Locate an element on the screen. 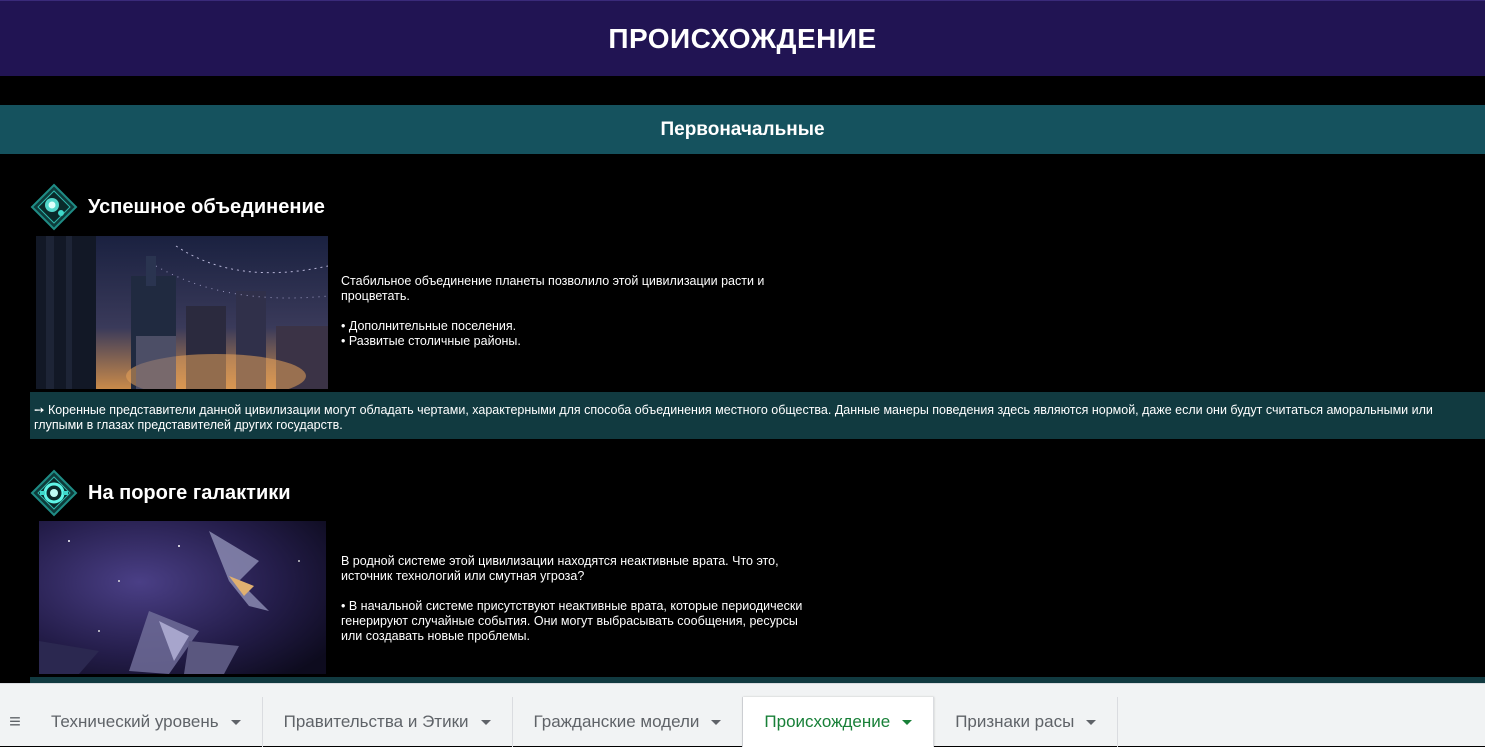 The height and width of the screenshot is (747, 1485). sheet-tab-label: Правительства и Этики is located at coordinates (376, 721).